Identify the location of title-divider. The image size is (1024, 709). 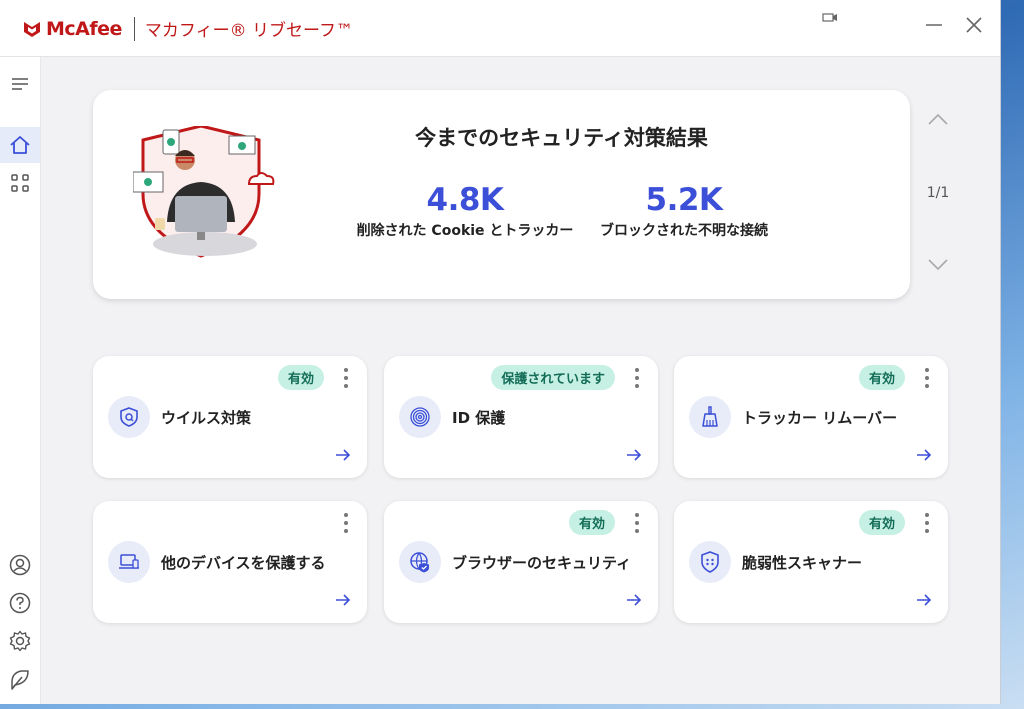
(134, 28).